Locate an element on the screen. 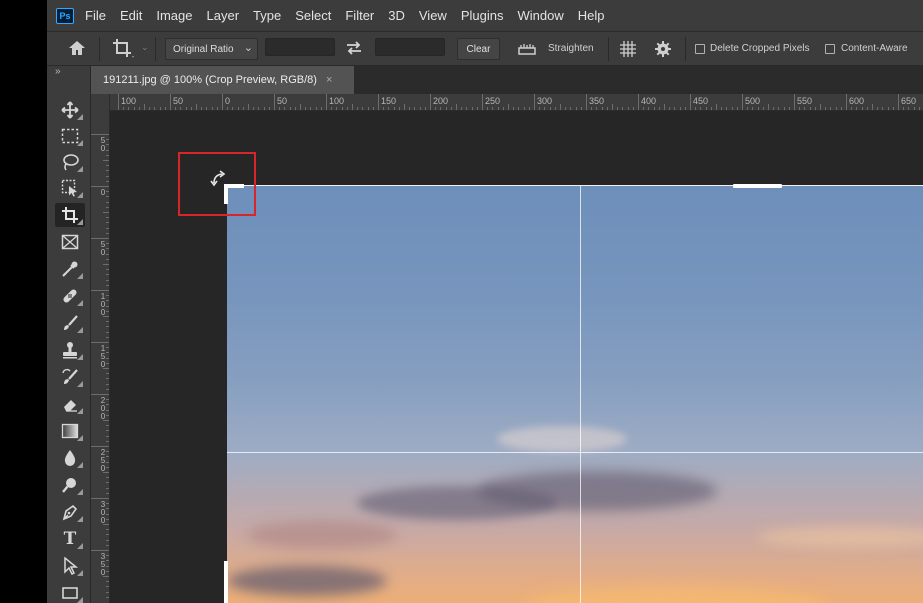 This screenshot has height=603, width=923. home-icon is located at coordinates (77, 50).